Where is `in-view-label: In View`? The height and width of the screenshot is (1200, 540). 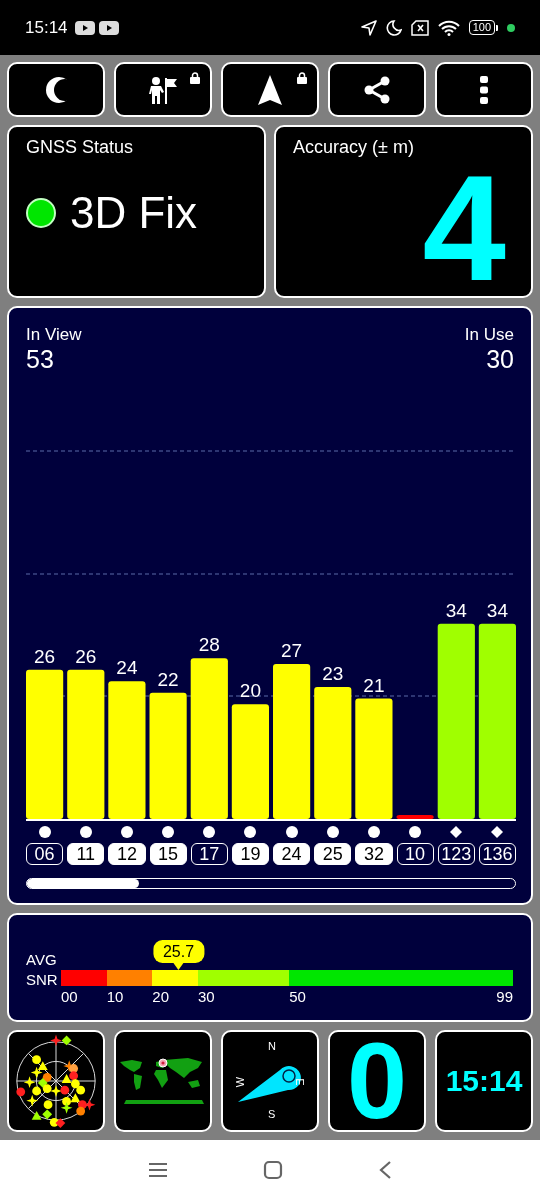 in-view-label: In View is located at coordinates (54, 334).